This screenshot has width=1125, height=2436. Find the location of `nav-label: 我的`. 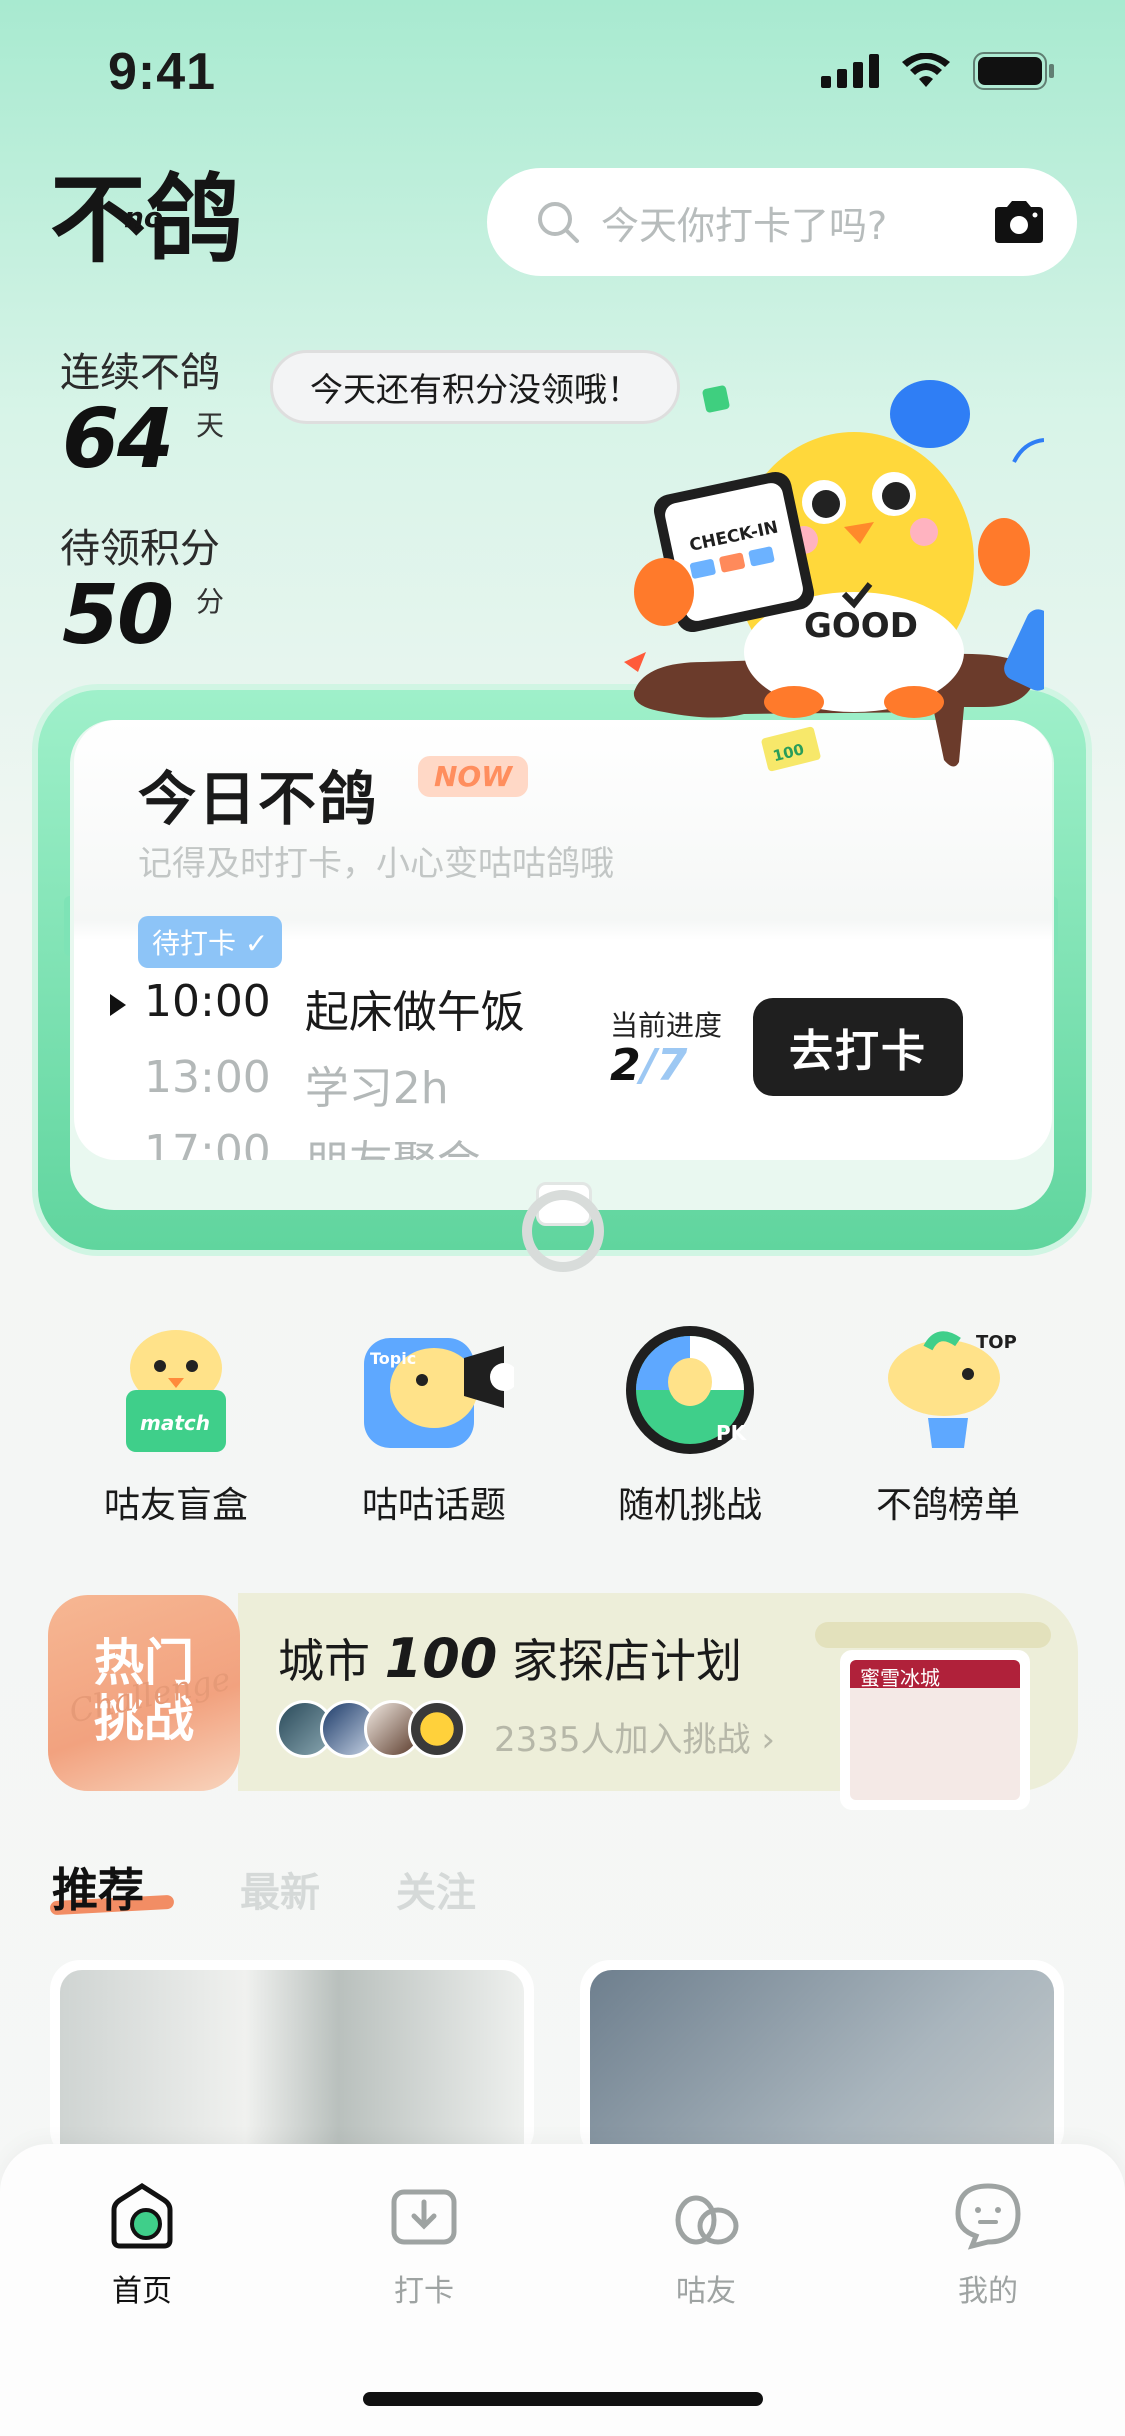

nav-label: 我的 is located at coordinates (988, 2291).